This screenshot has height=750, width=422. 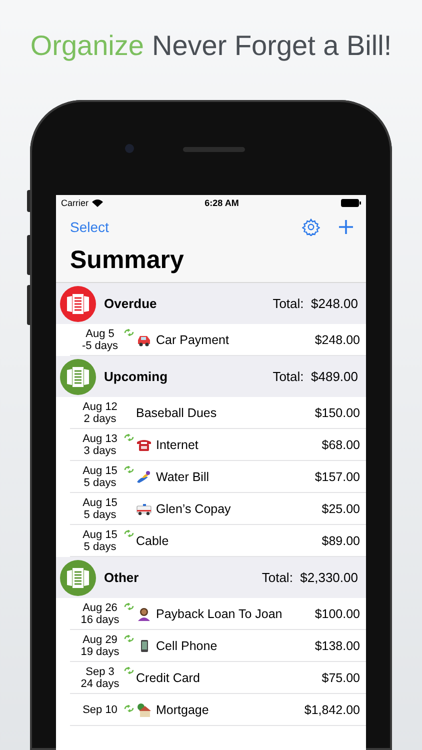 I want to click on bill-amount: $25.00, so click(x=341, y=509).